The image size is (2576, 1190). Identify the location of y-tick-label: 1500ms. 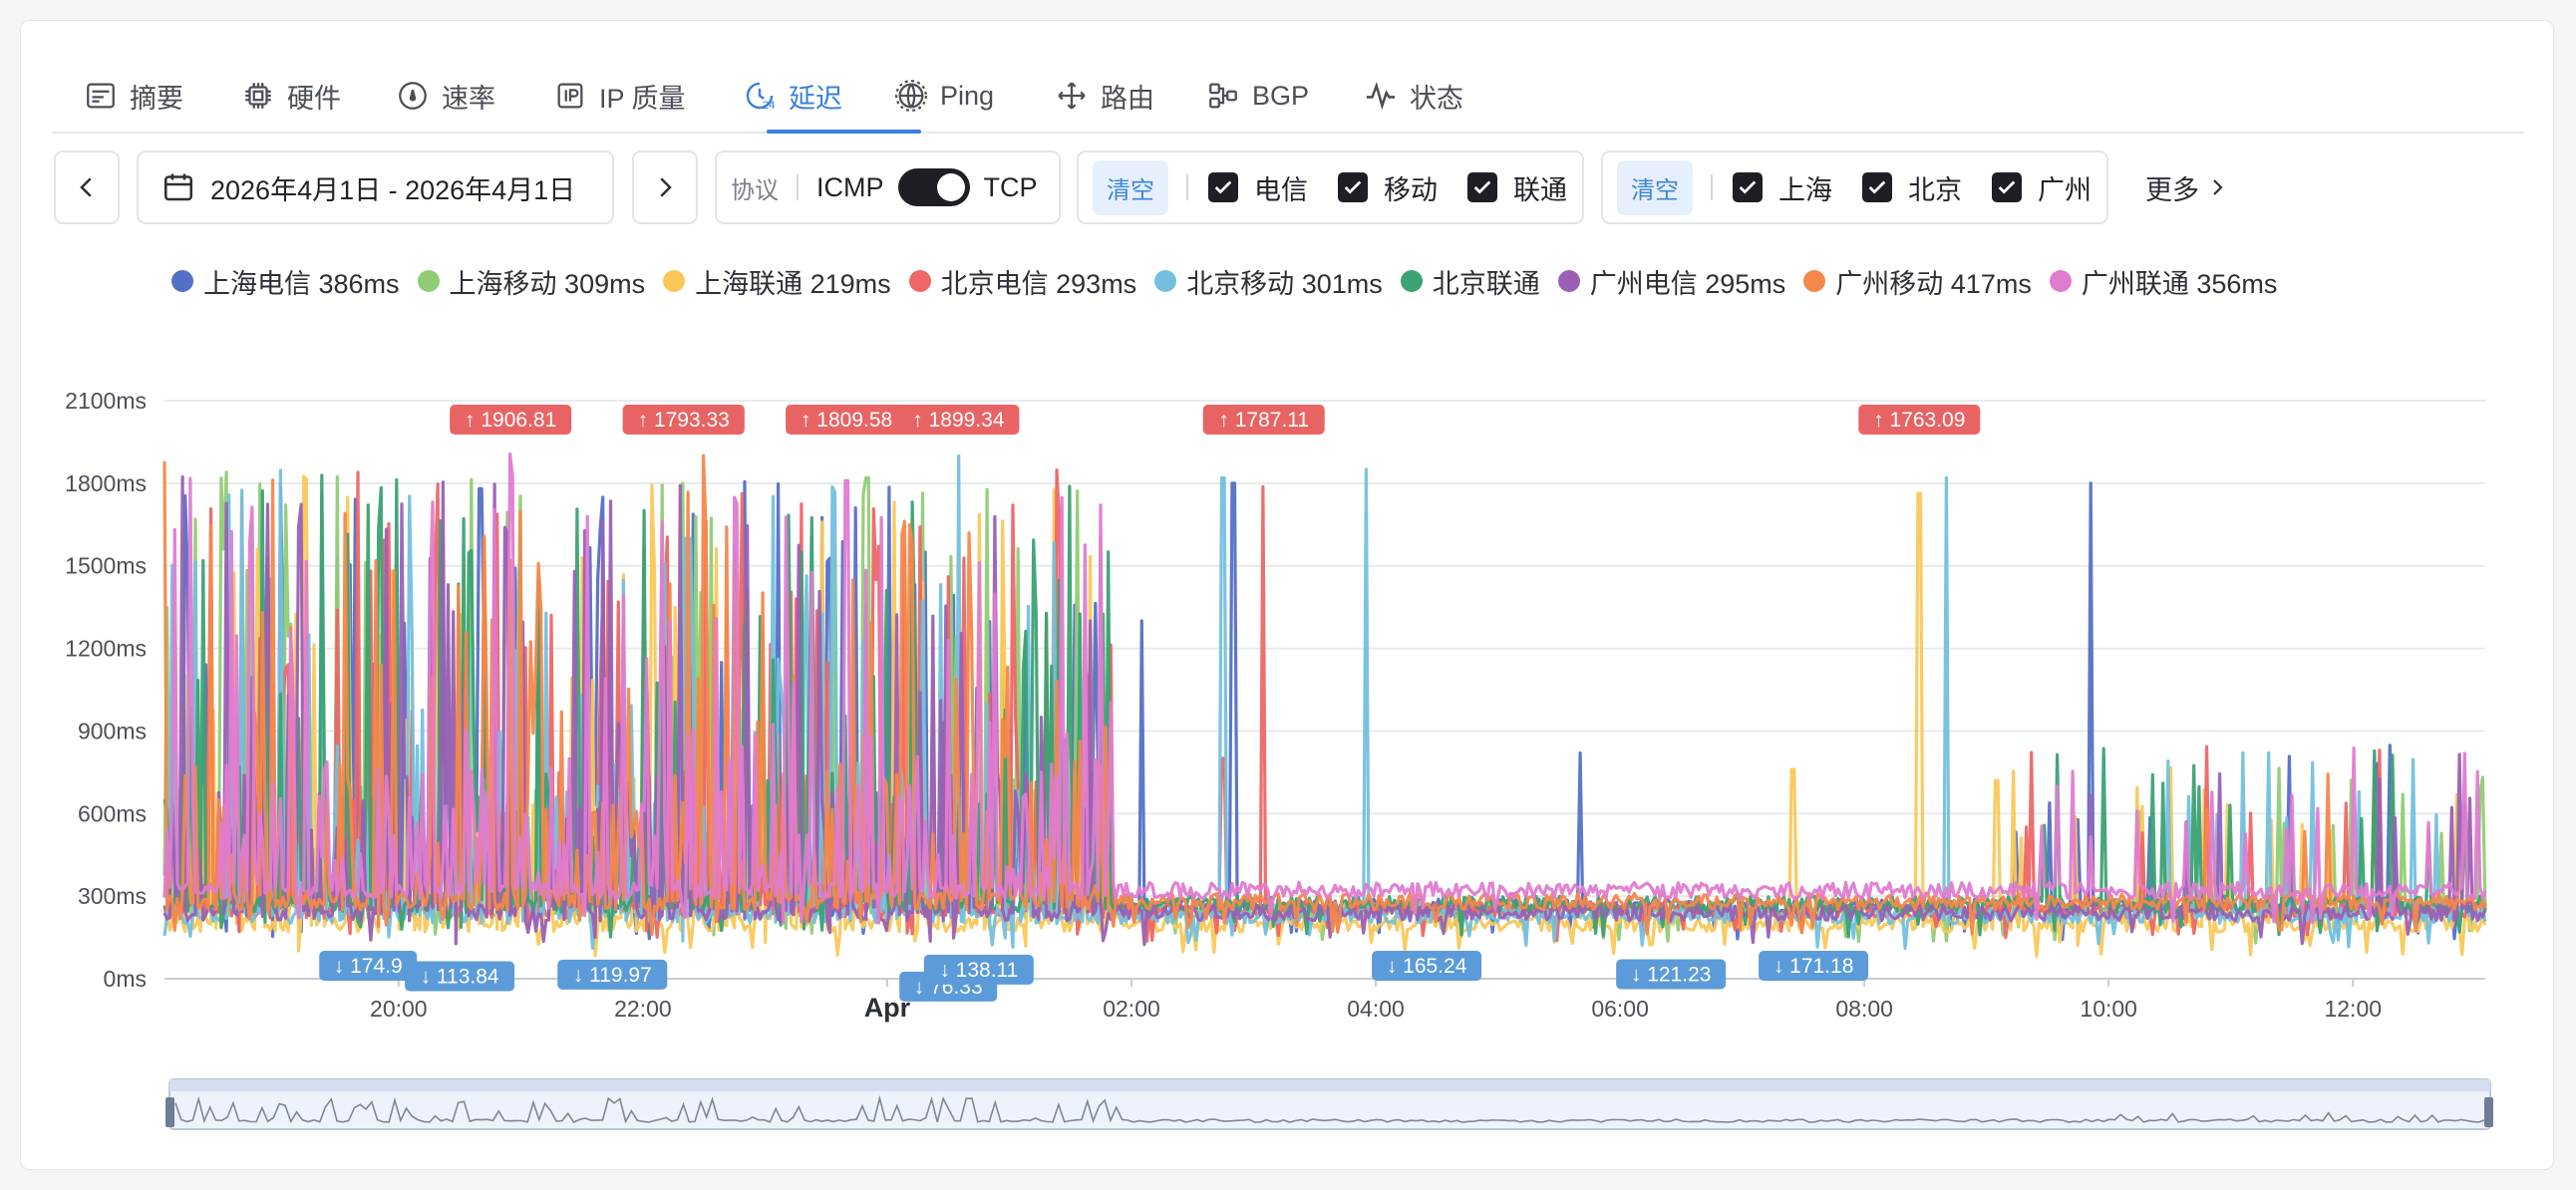
(106, 566).